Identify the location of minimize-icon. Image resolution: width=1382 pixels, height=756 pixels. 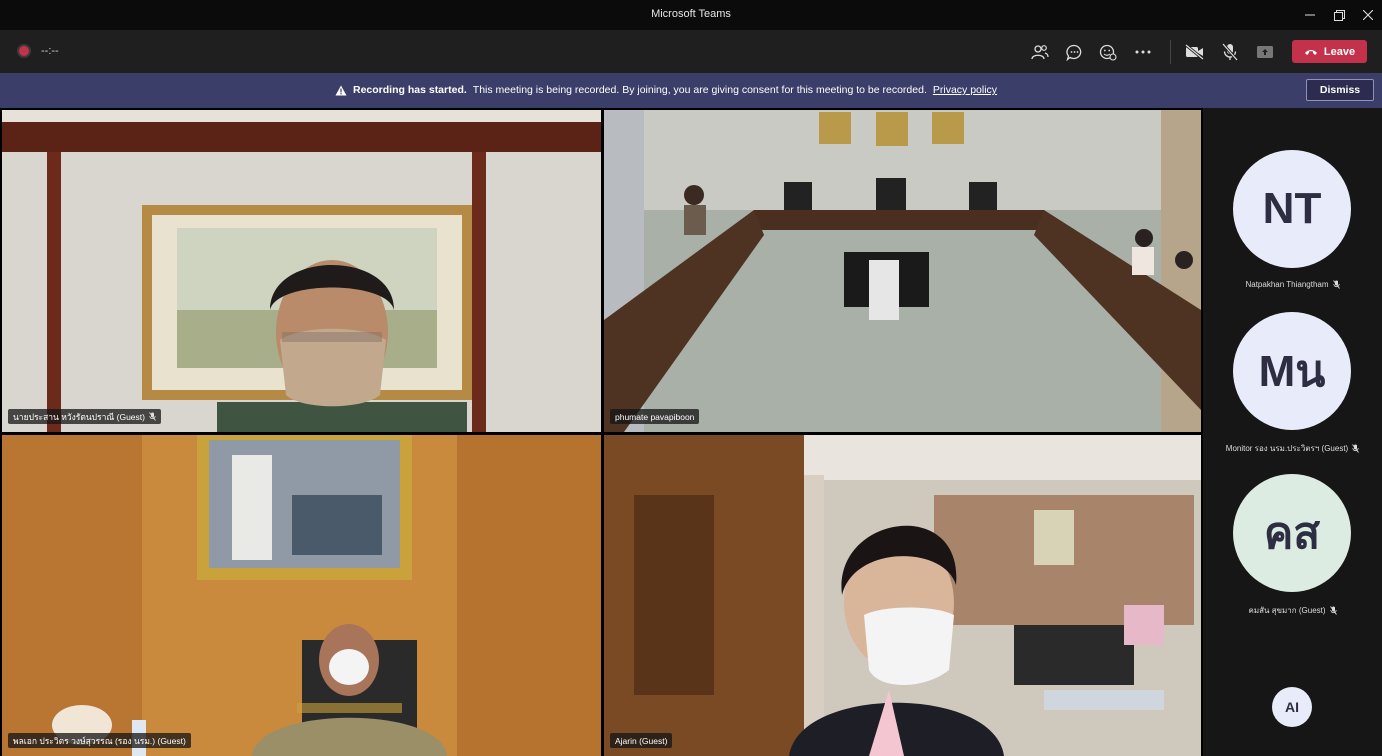
(1310, 15).